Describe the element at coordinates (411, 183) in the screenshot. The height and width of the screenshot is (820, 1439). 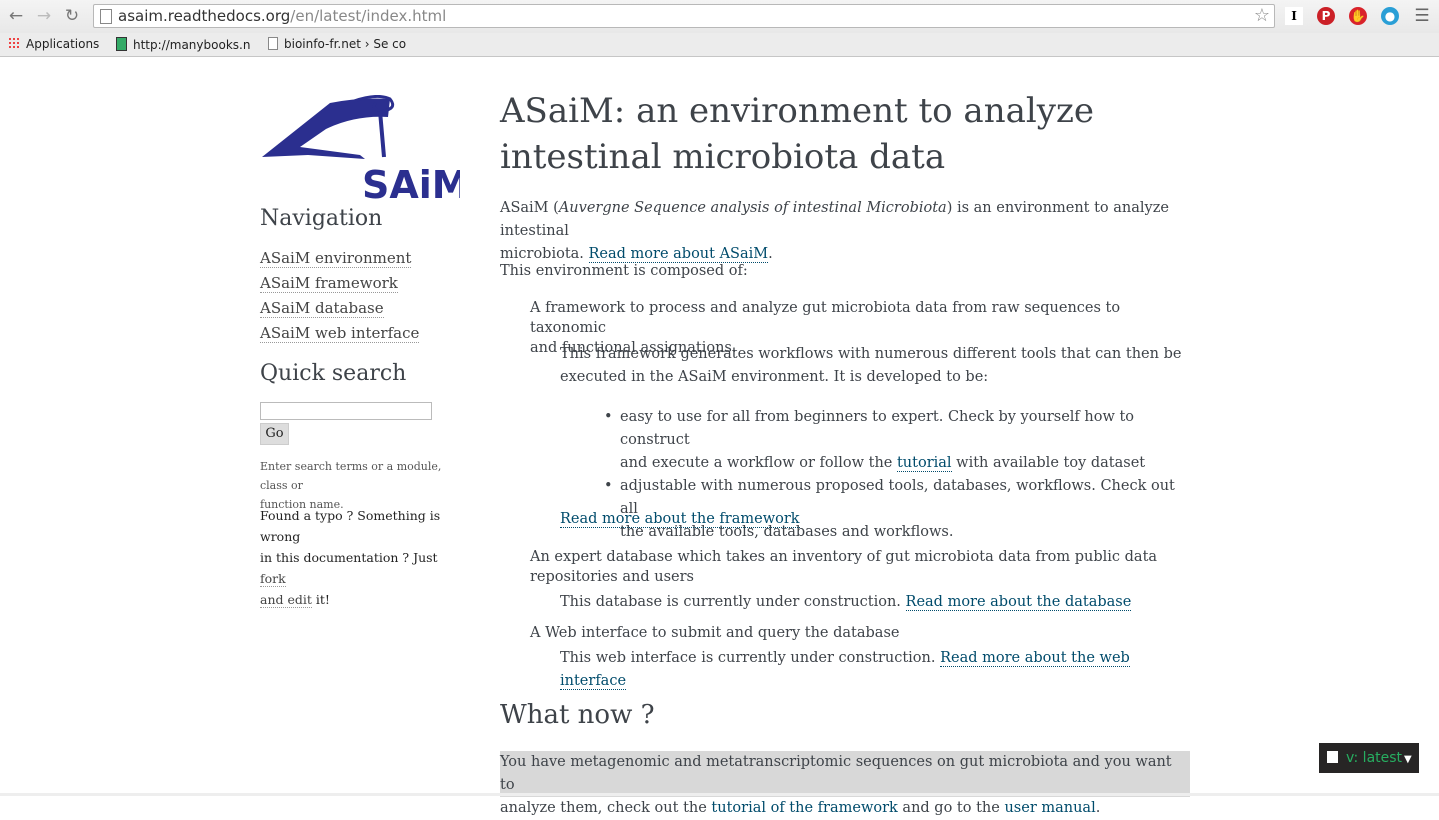
I see `logo-text: SAiM` at that location.